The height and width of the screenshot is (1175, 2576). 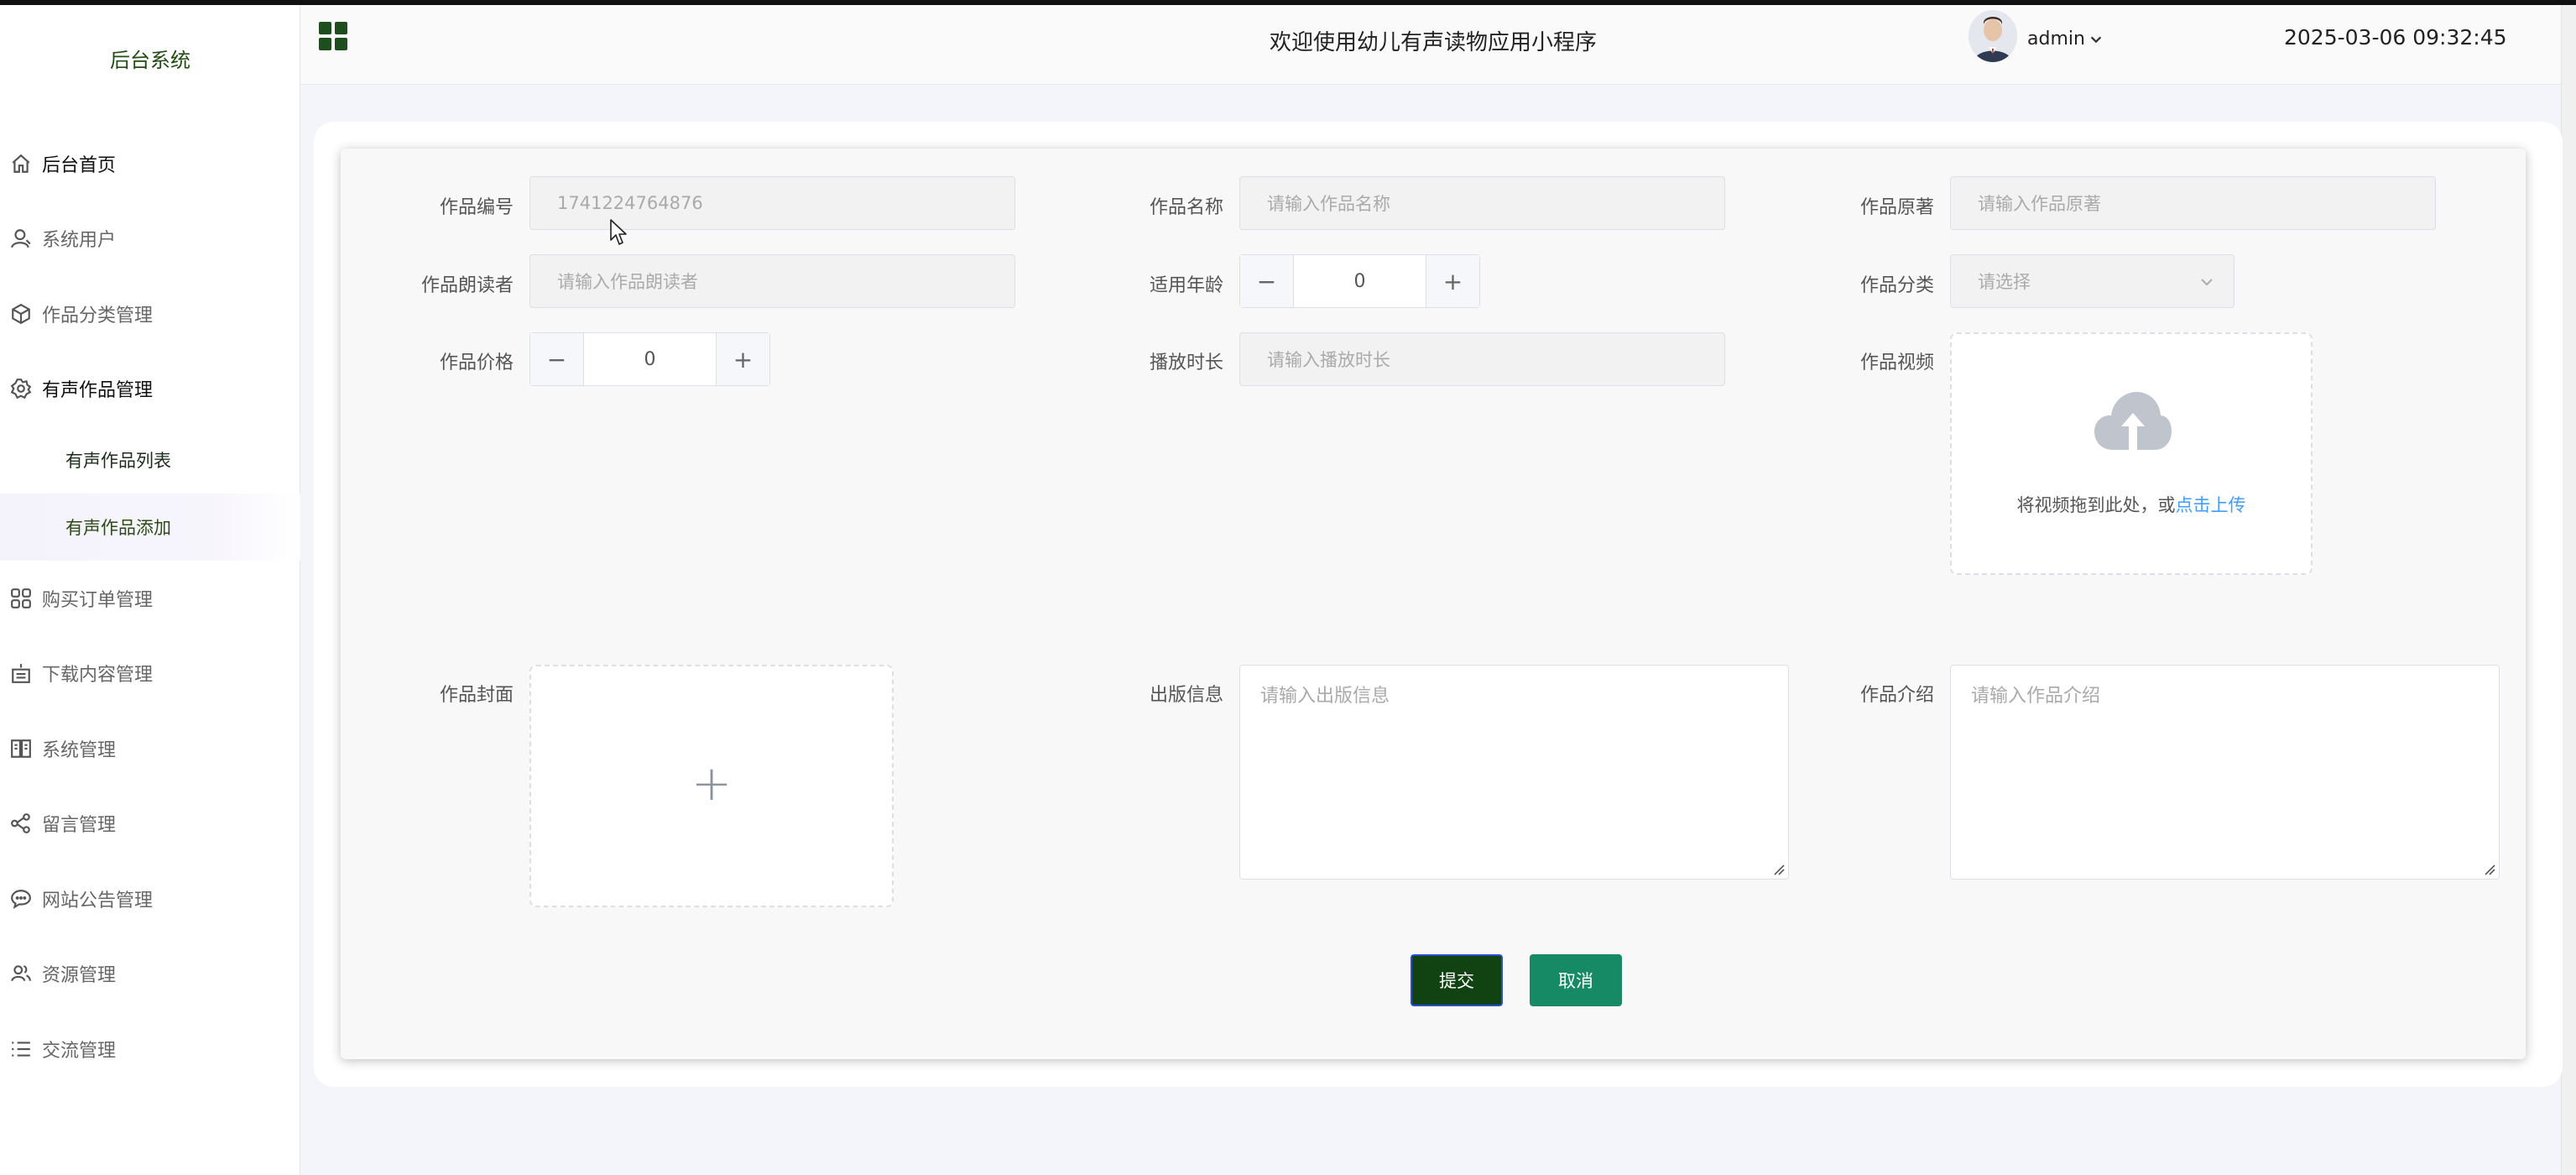 What do you see at coordinates (79, 165) in the screenshot?
I see `sidebar-item-label: 后台首页` at bounding box center [79, 165].